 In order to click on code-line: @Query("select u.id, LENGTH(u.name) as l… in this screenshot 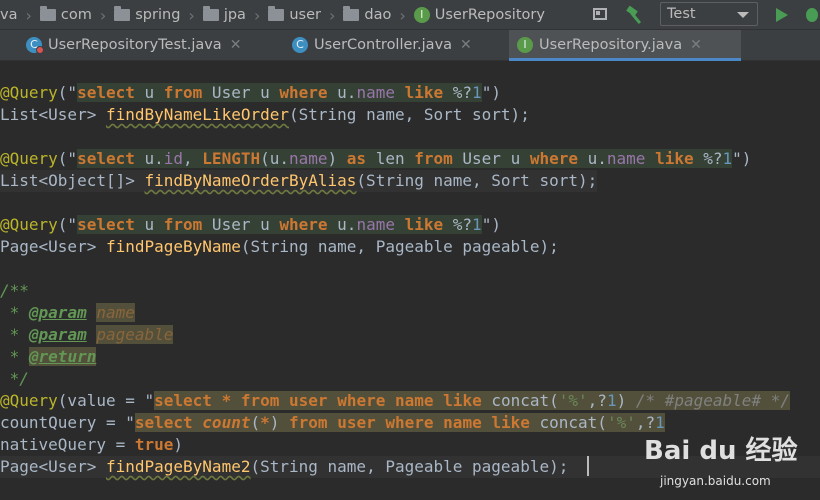, I will do `click(376, 158)`.